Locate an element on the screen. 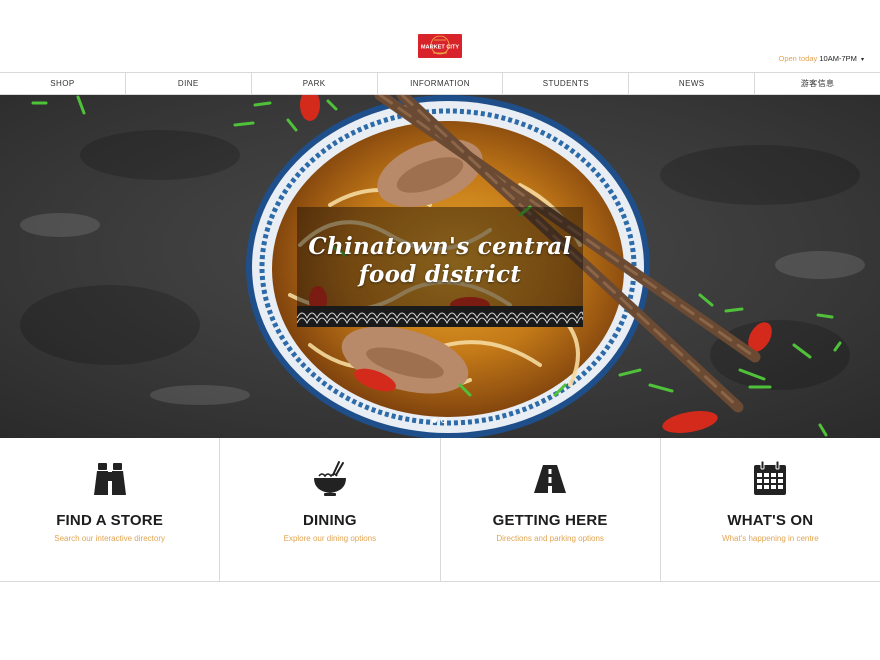 The image size is (880, 660). road-icon is located at coordinates (550, 479).